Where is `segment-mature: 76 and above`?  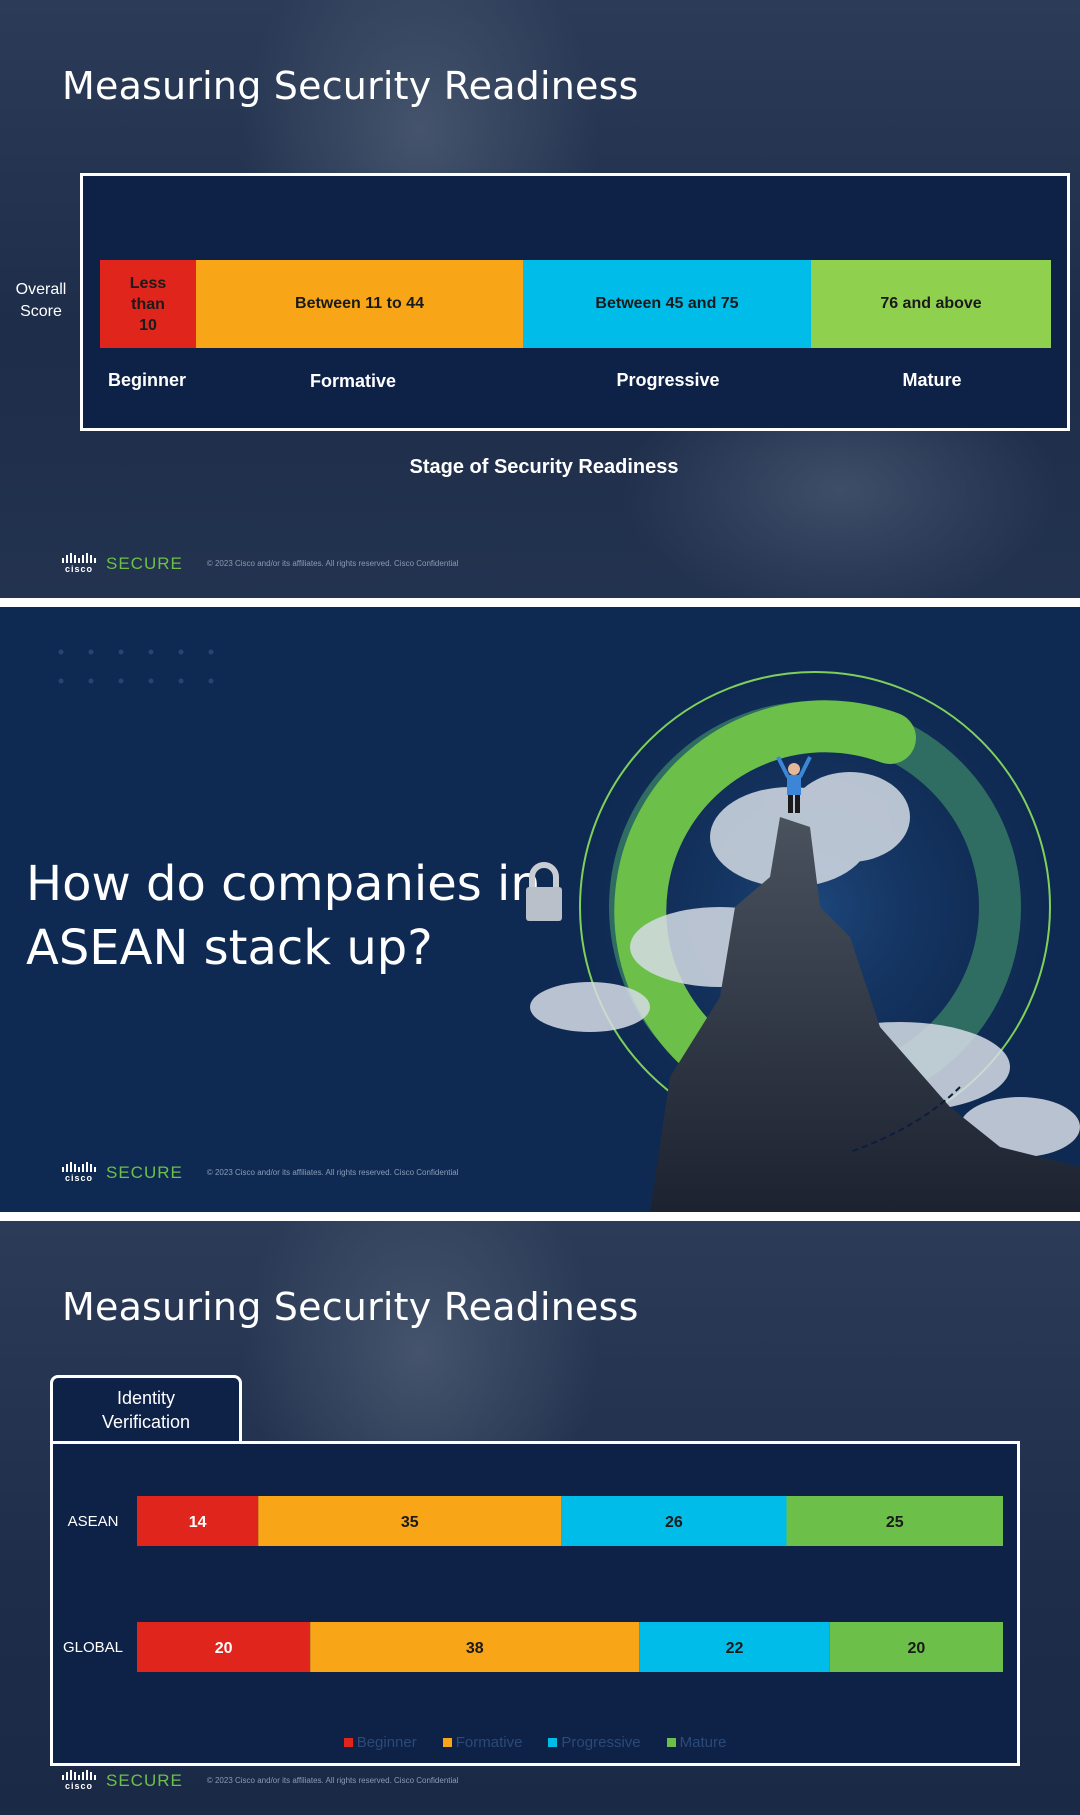
segment-mature: 76 and above is located at coordinates (931, 304).